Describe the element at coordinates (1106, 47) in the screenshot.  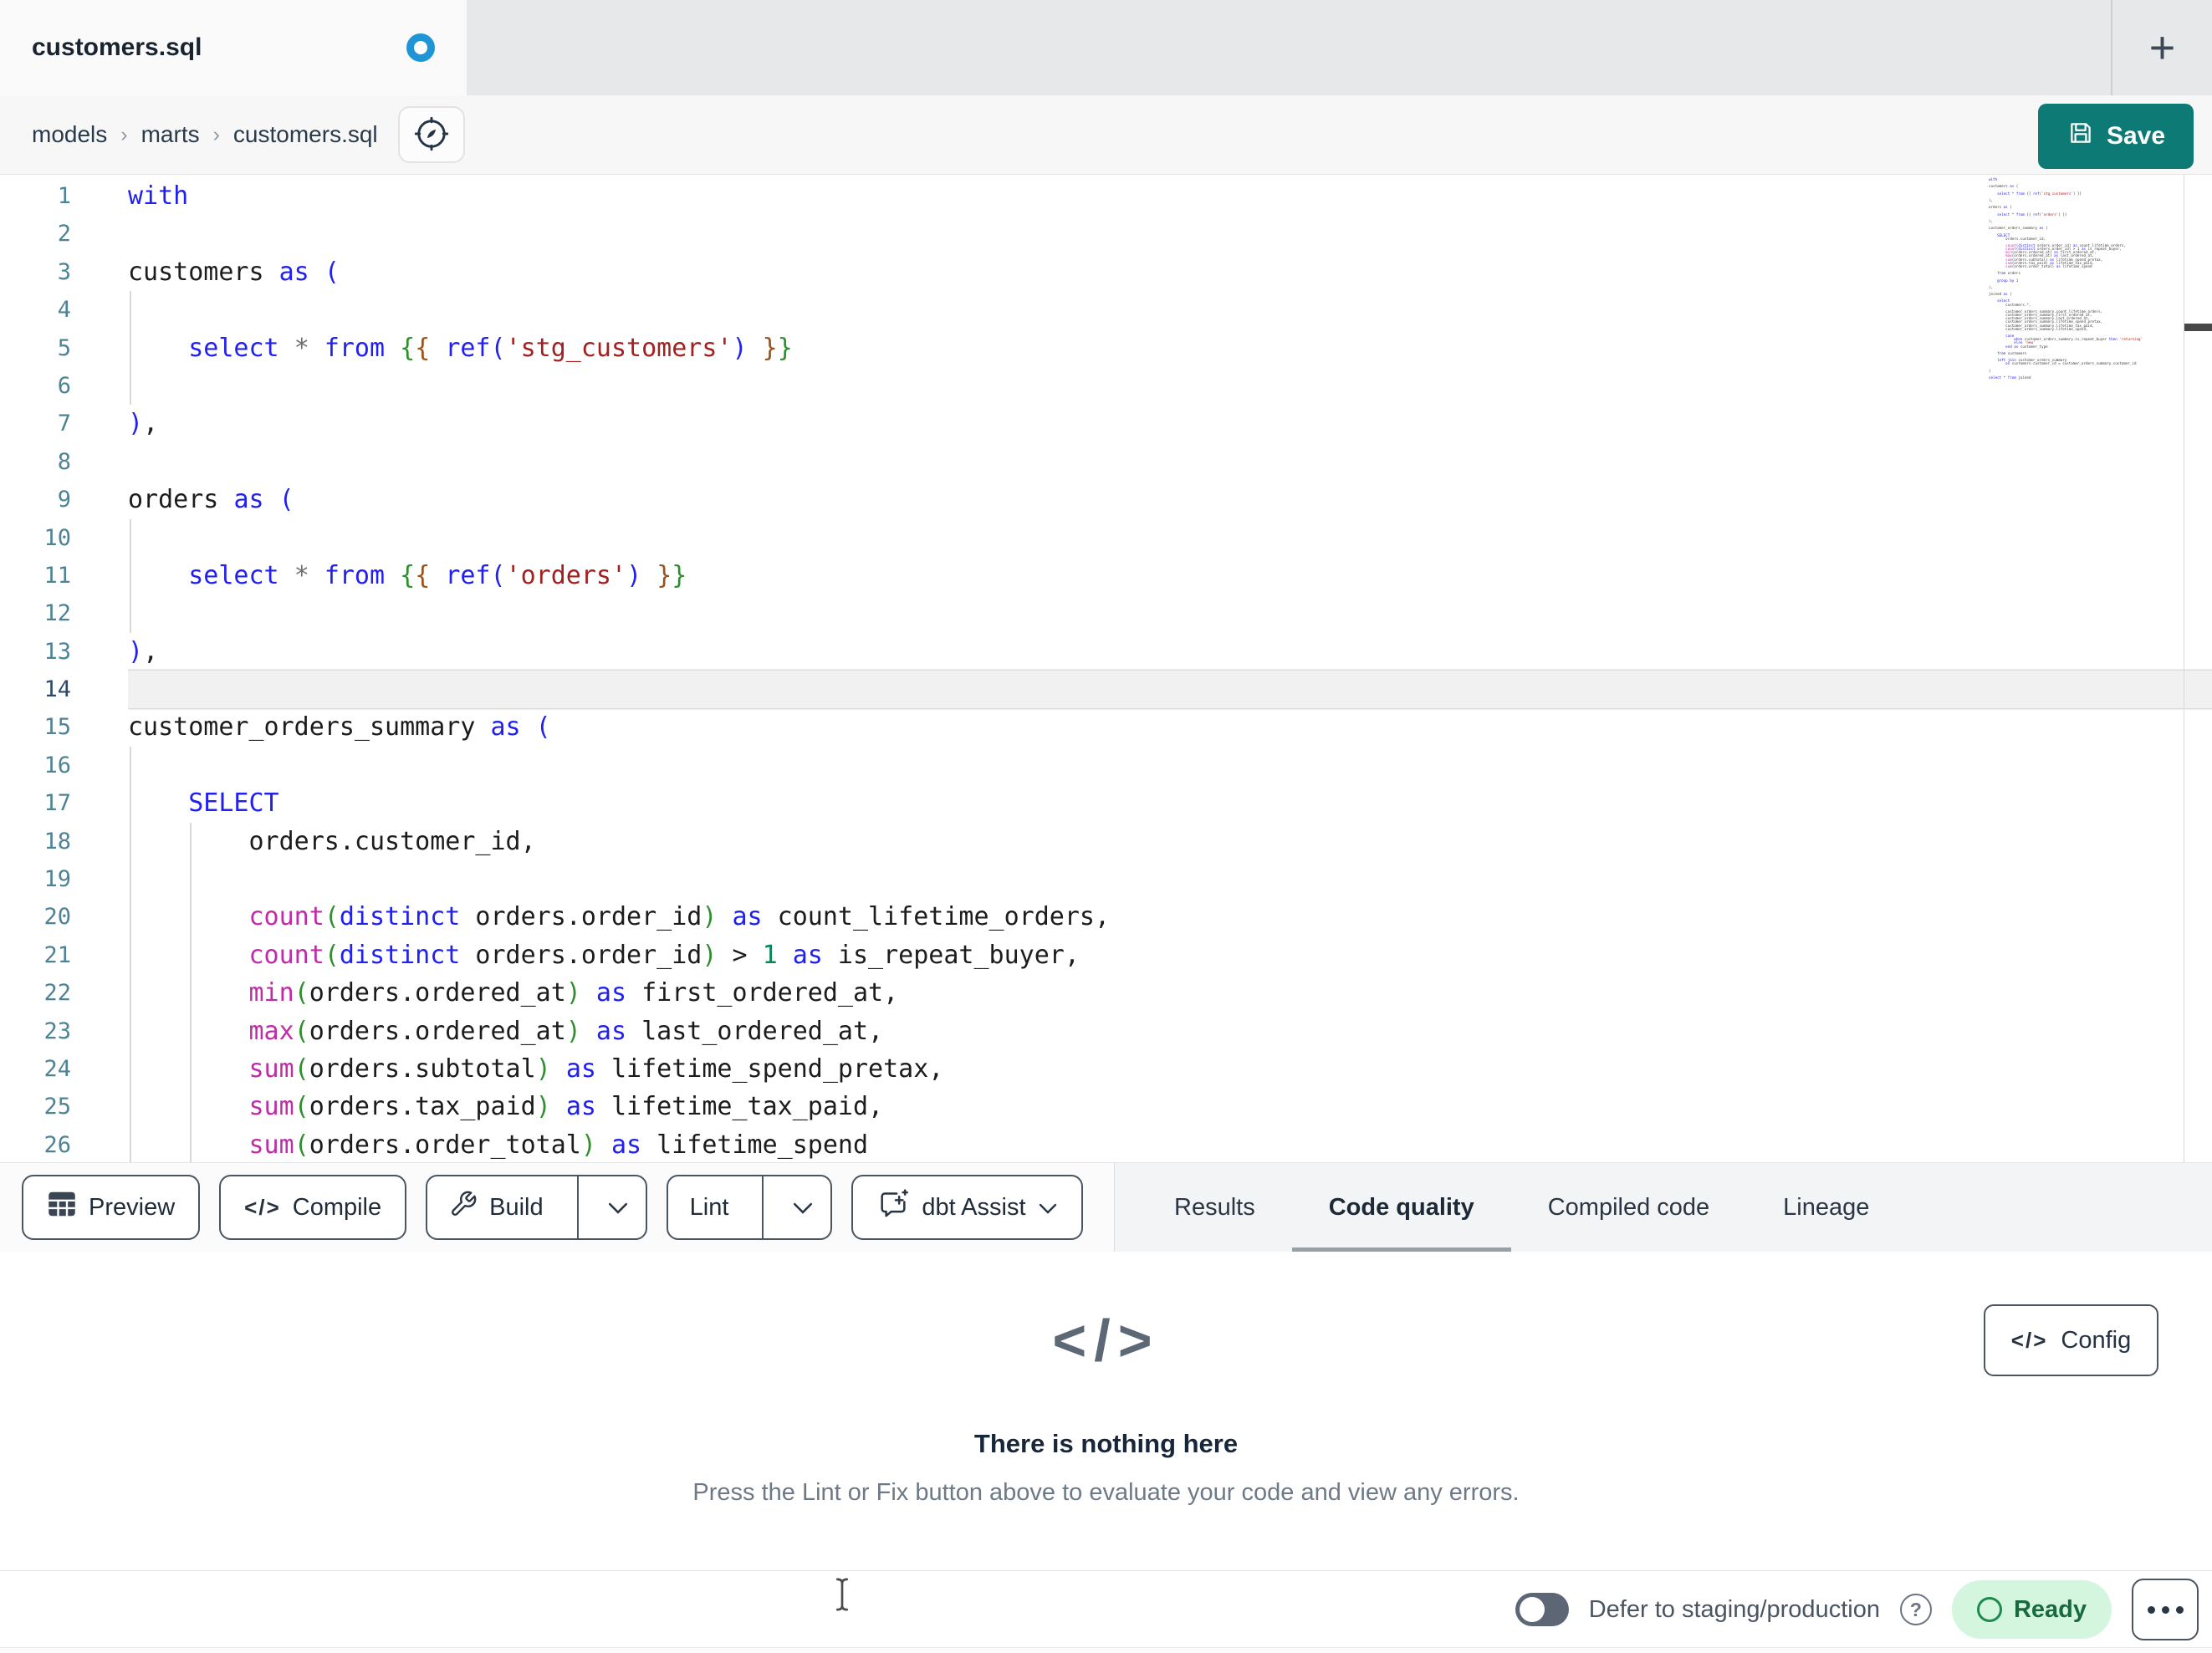
I see `tab-strip: customers.sql +` at that location.